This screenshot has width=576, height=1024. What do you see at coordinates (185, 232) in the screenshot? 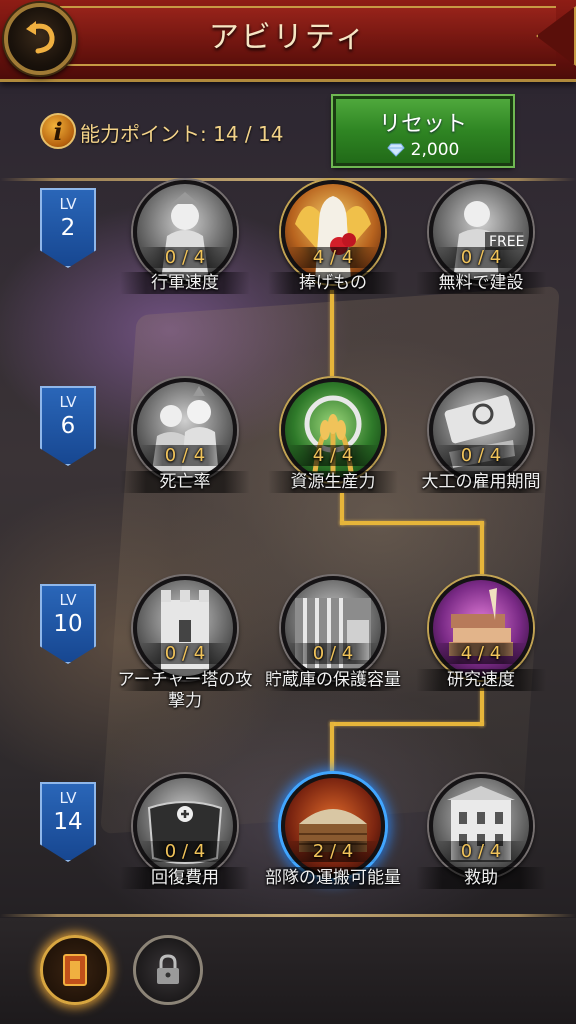
I see `soldier-icon` at bounding box center [185, 232].